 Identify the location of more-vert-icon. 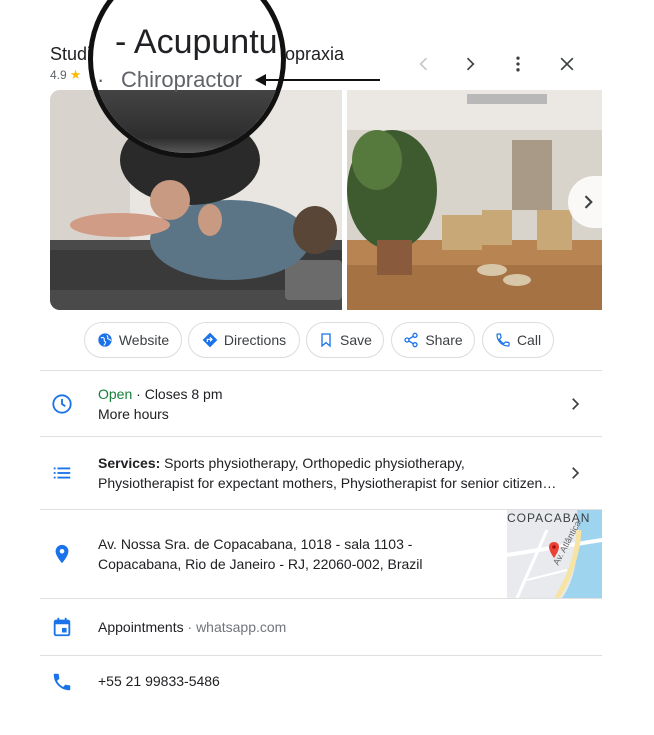
(518, 64).